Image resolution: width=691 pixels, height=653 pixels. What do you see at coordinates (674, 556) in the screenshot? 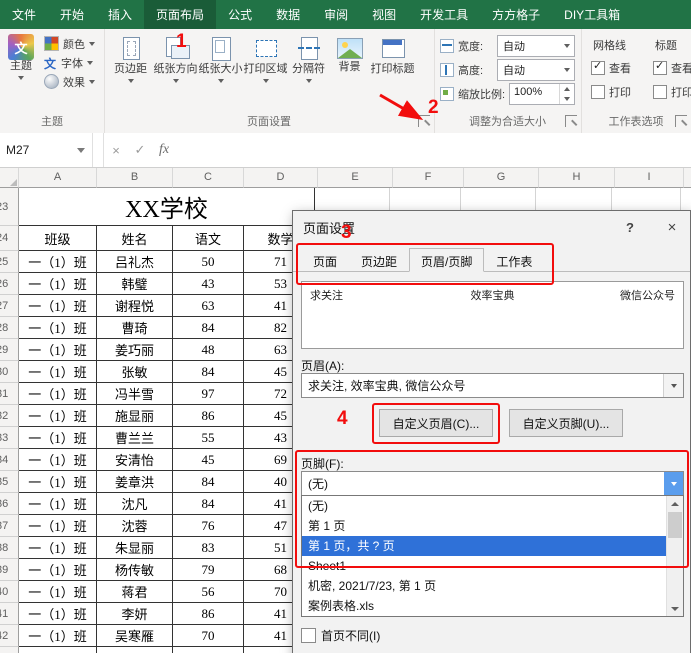
I see `scrollbar` at bounding box center [674, 556].